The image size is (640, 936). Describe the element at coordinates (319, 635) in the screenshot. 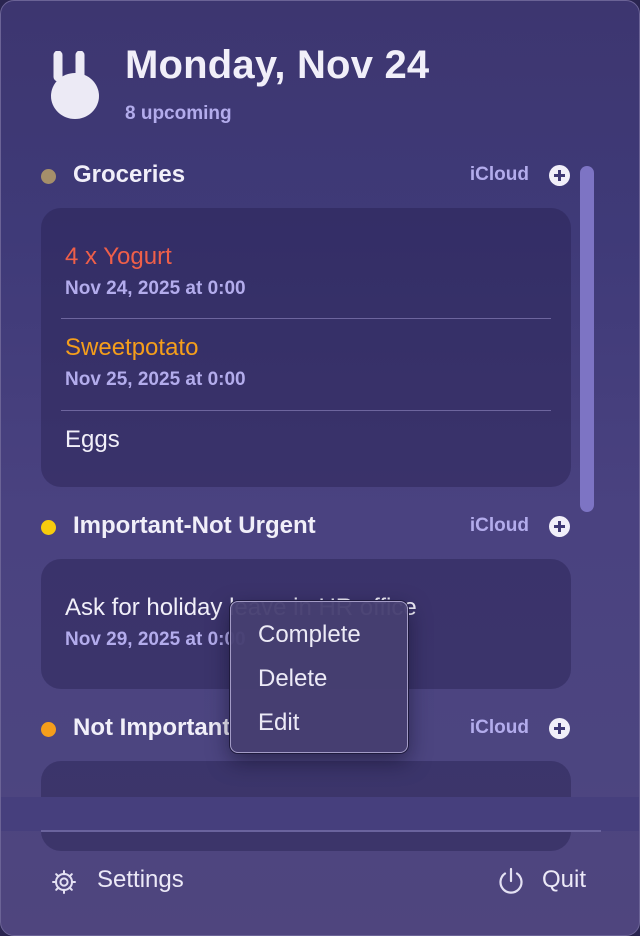

I see `menu-item-complete: Complete` at that location.